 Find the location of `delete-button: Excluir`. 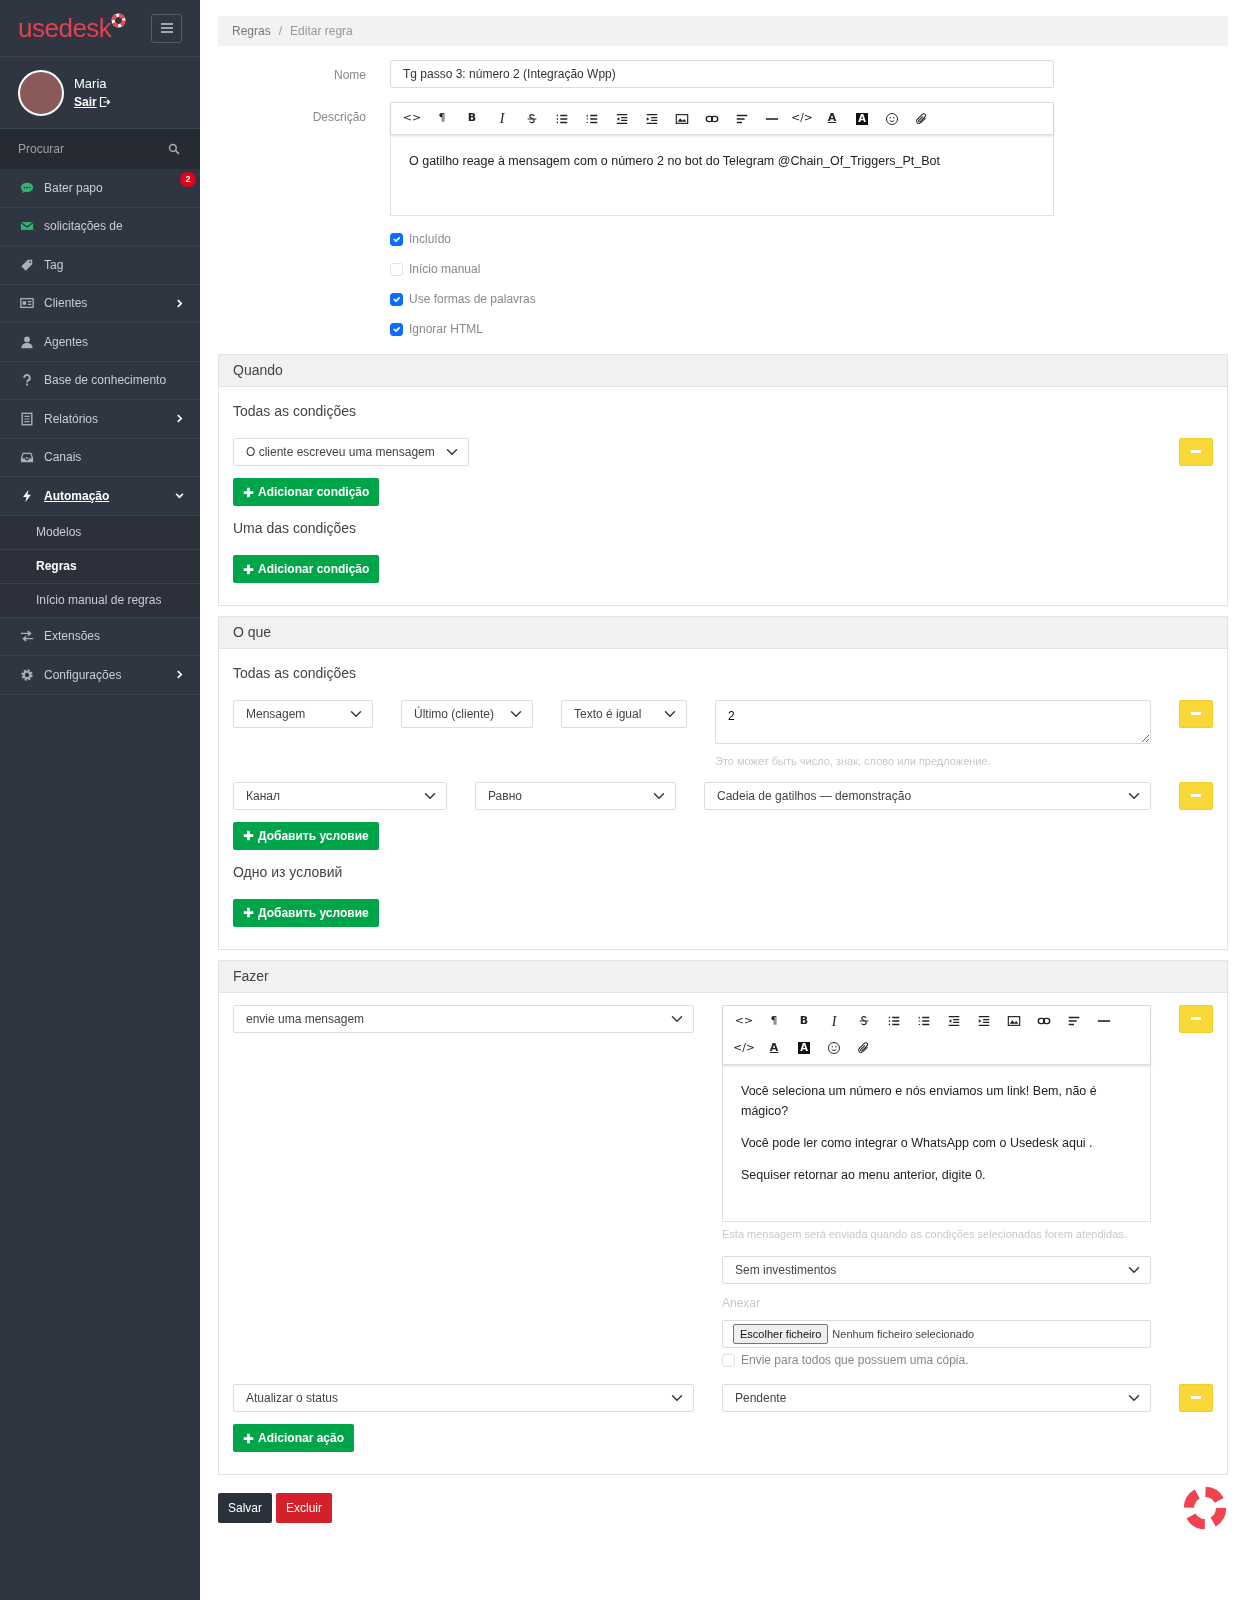

delete-button: Excluir is located at coordinates (304, 1508).